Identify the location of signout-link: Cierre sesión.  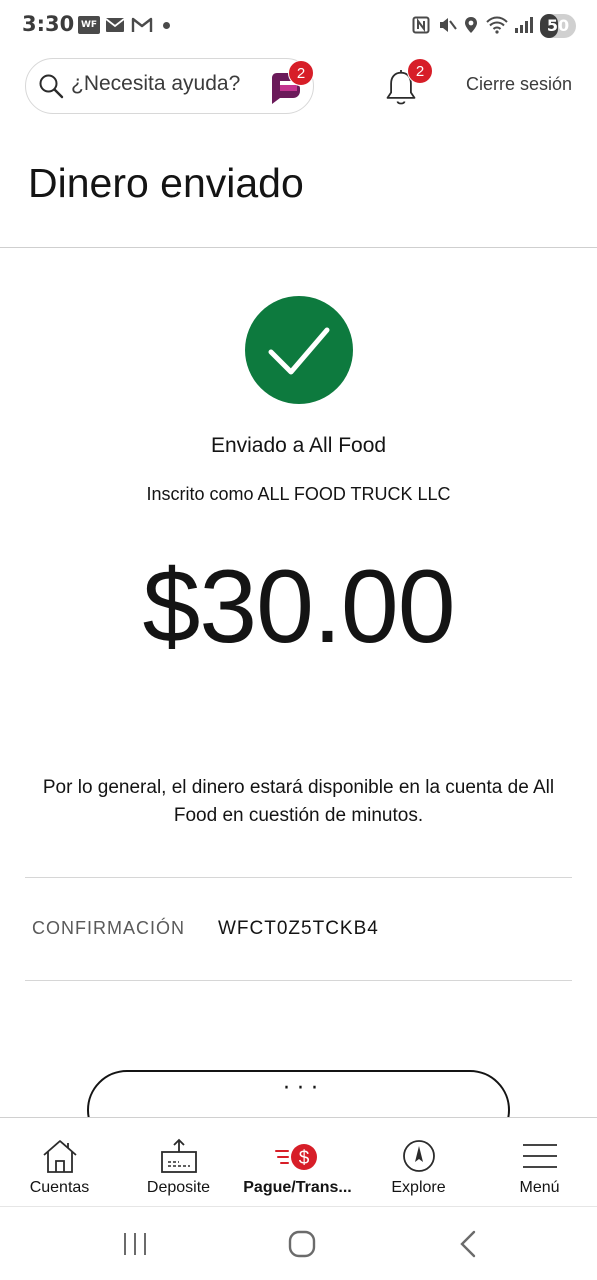
(519, 84).